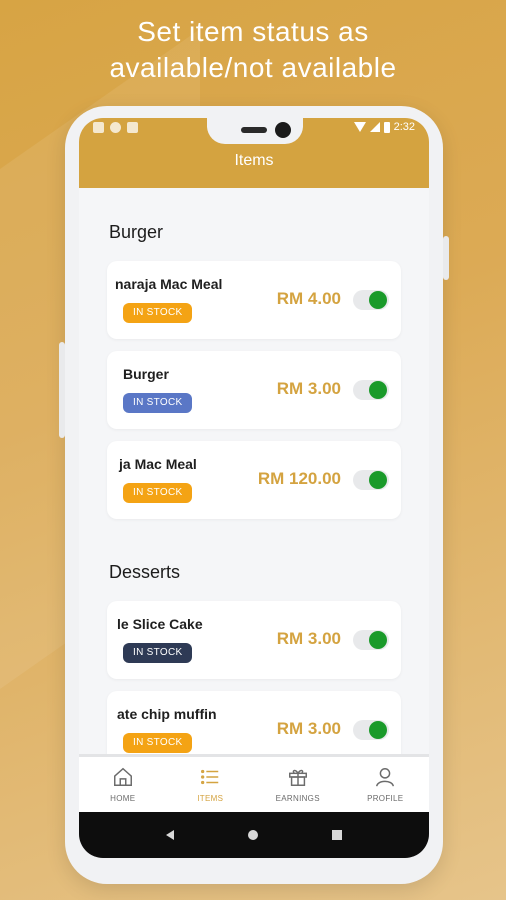  I want to click on list-icon, so click(210, 777).